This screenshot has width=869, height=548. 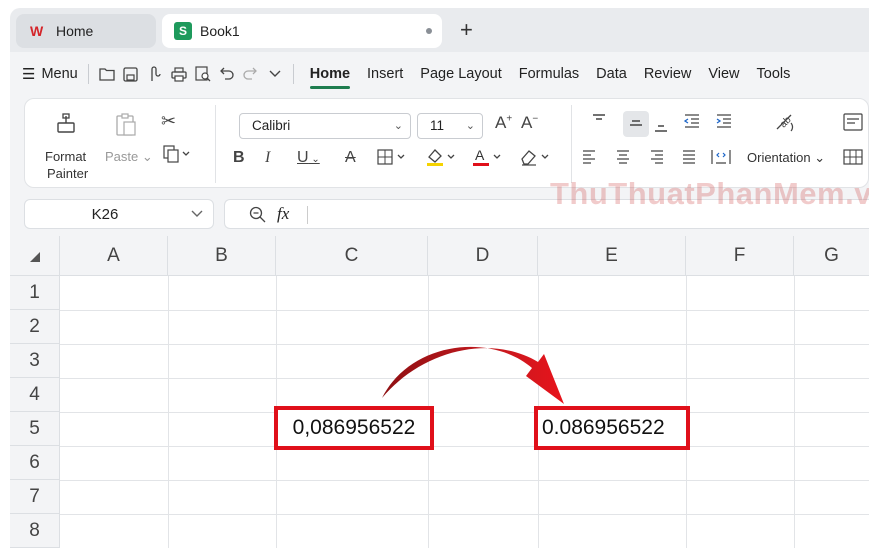 I want to click on decrease-indent-icon, so click(x=692, y=123).